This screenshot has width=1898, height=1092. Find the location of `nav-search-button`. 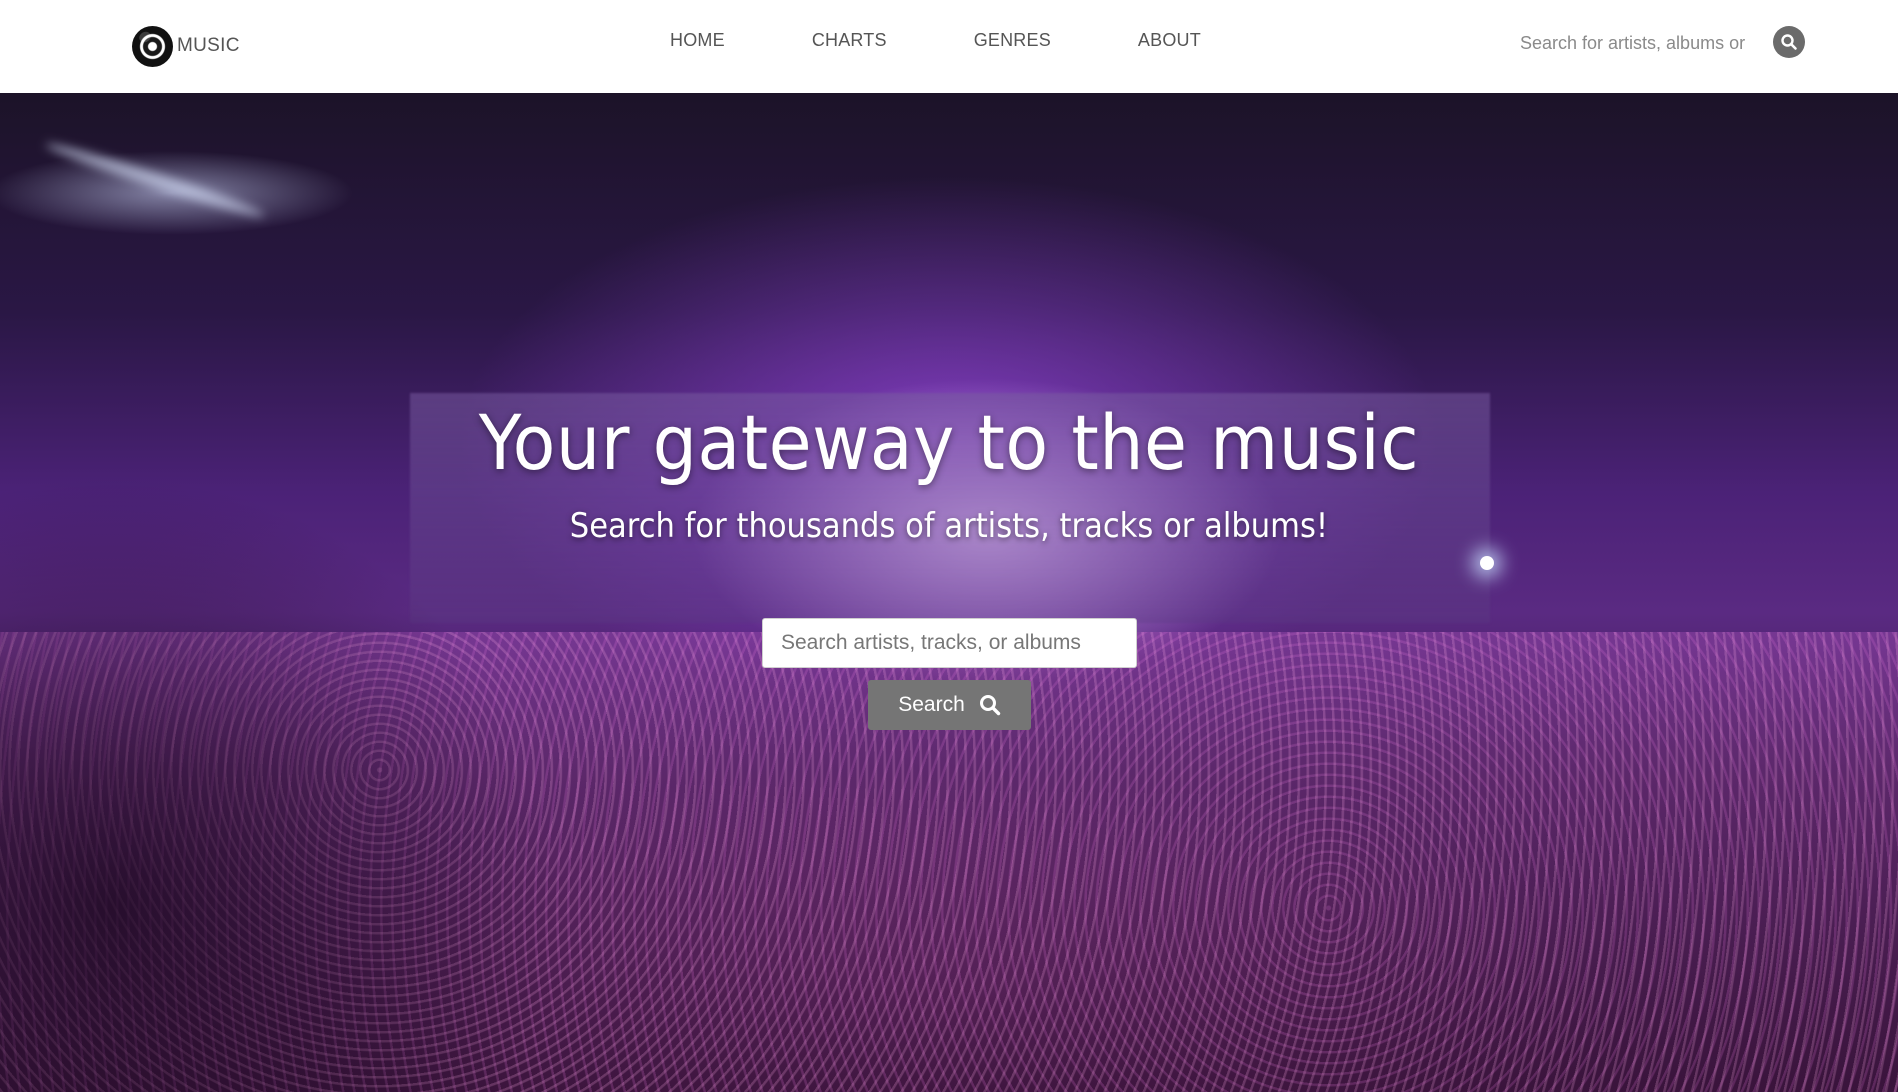

nav-search-button is located at coordinates (1789, 42).